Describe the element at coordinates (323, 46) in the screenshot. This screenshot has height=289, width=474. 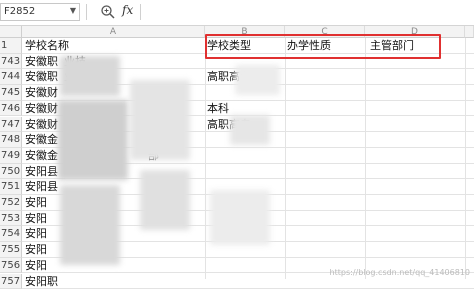
I see `highlight-box` at that location.